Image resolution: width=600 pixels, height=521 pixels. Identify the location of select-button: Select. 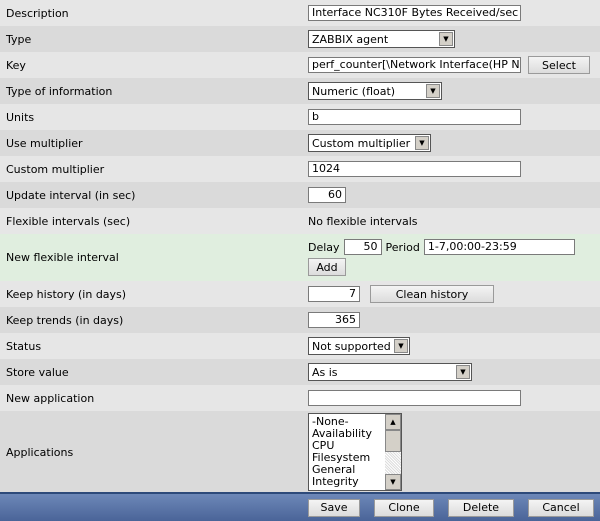
(559, 65).